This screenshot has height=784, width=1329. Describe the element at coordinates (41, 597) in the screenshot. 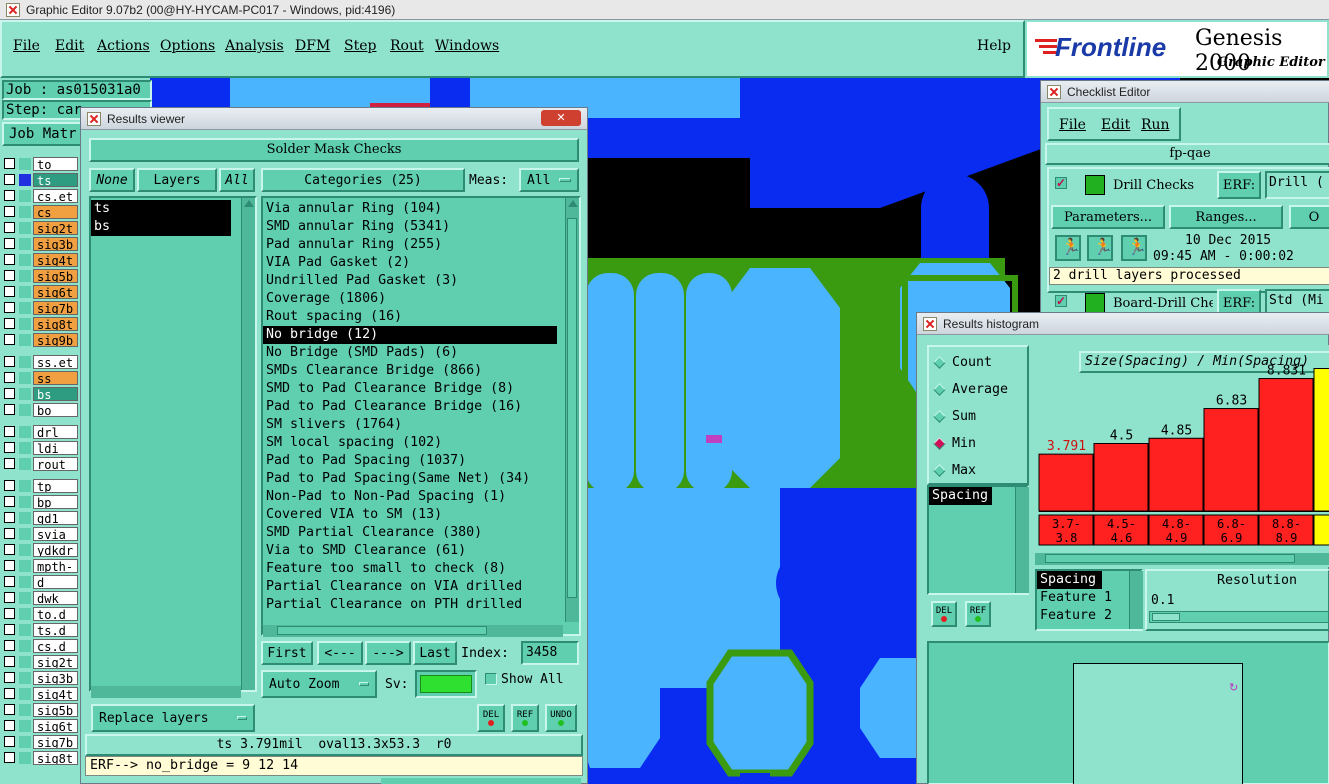

I see `layer-row: dwk` at that location.